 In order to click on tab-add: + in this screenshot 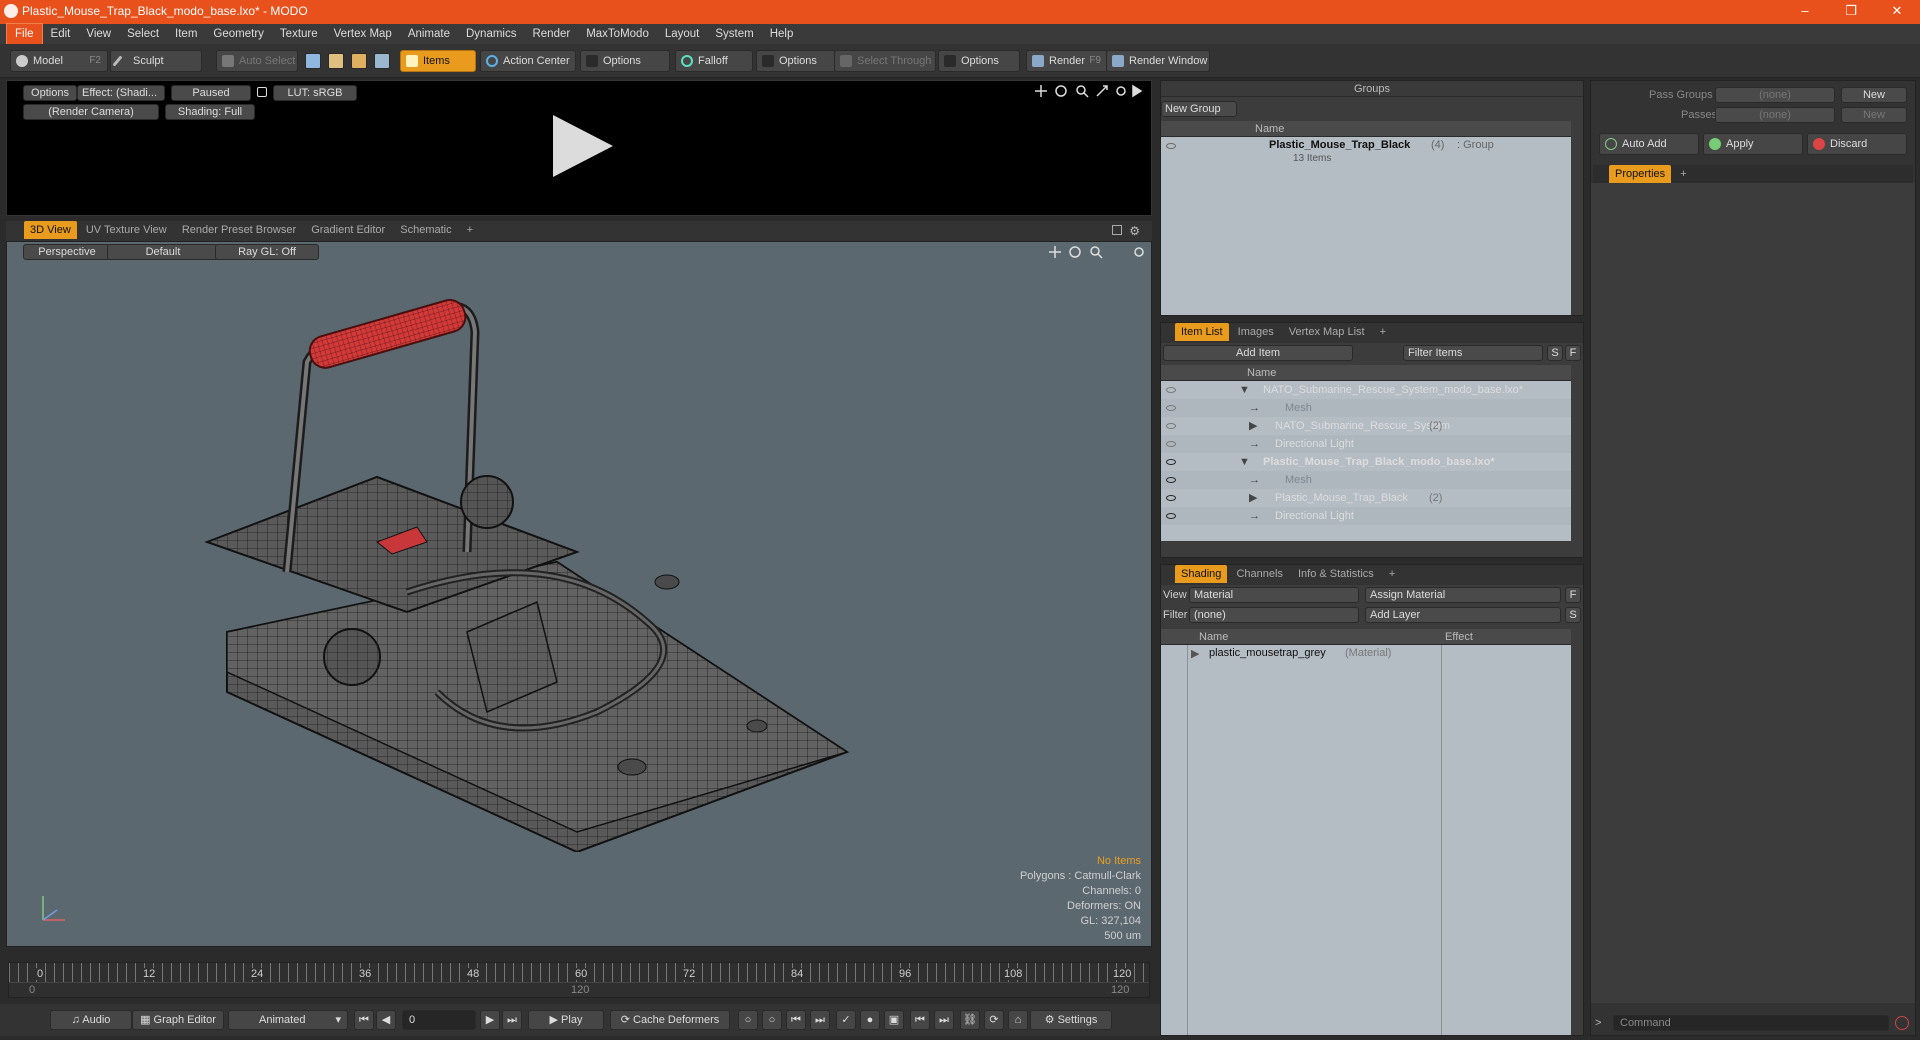, I will do `click(470, 230)`.